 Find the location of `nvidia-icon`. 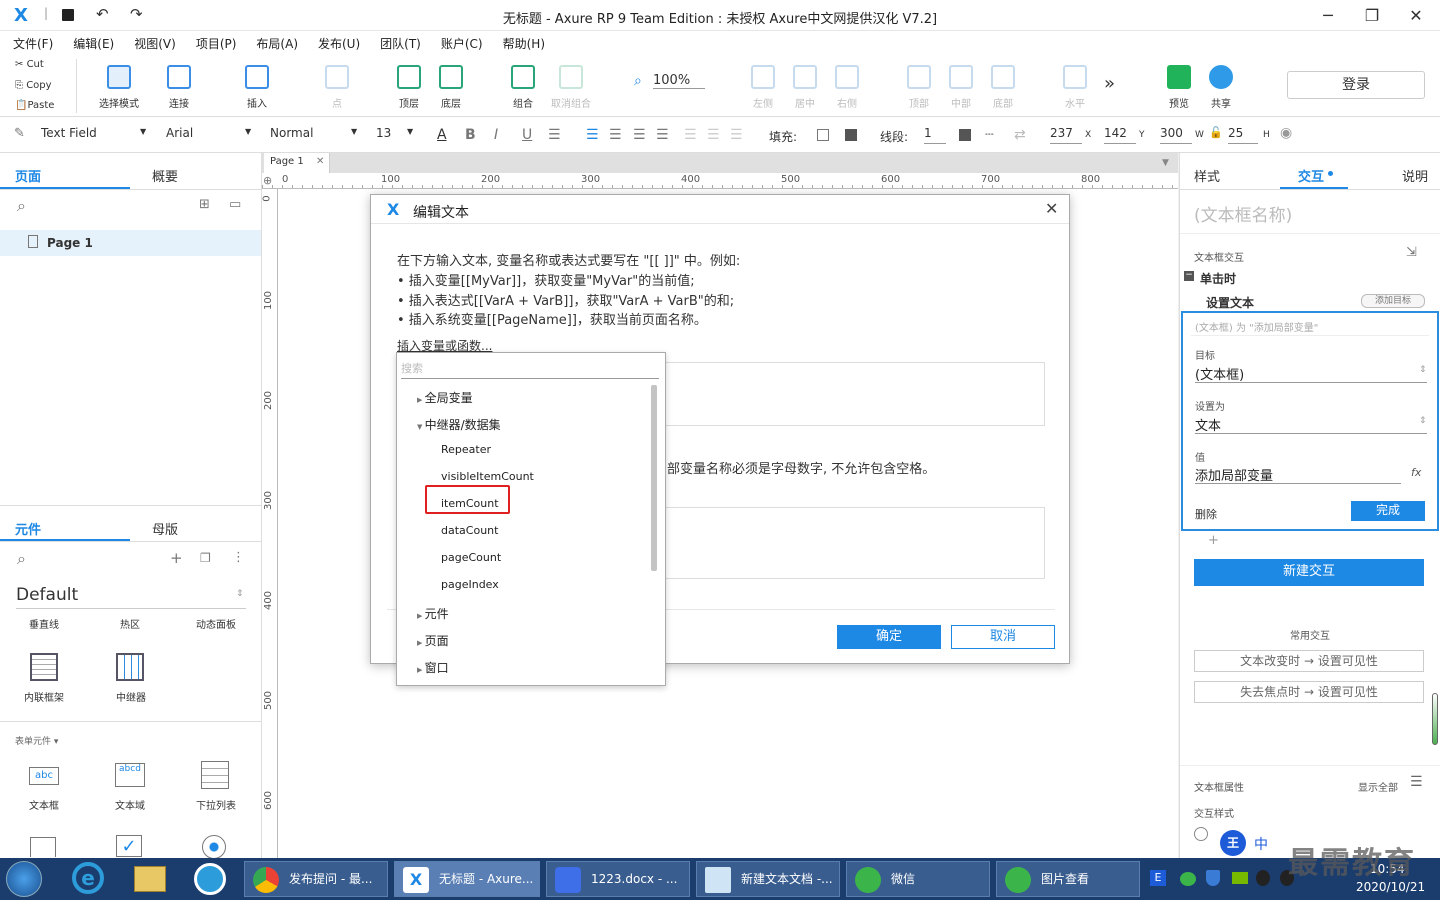

nvidia-icon is located at coordinates (1240, 878).